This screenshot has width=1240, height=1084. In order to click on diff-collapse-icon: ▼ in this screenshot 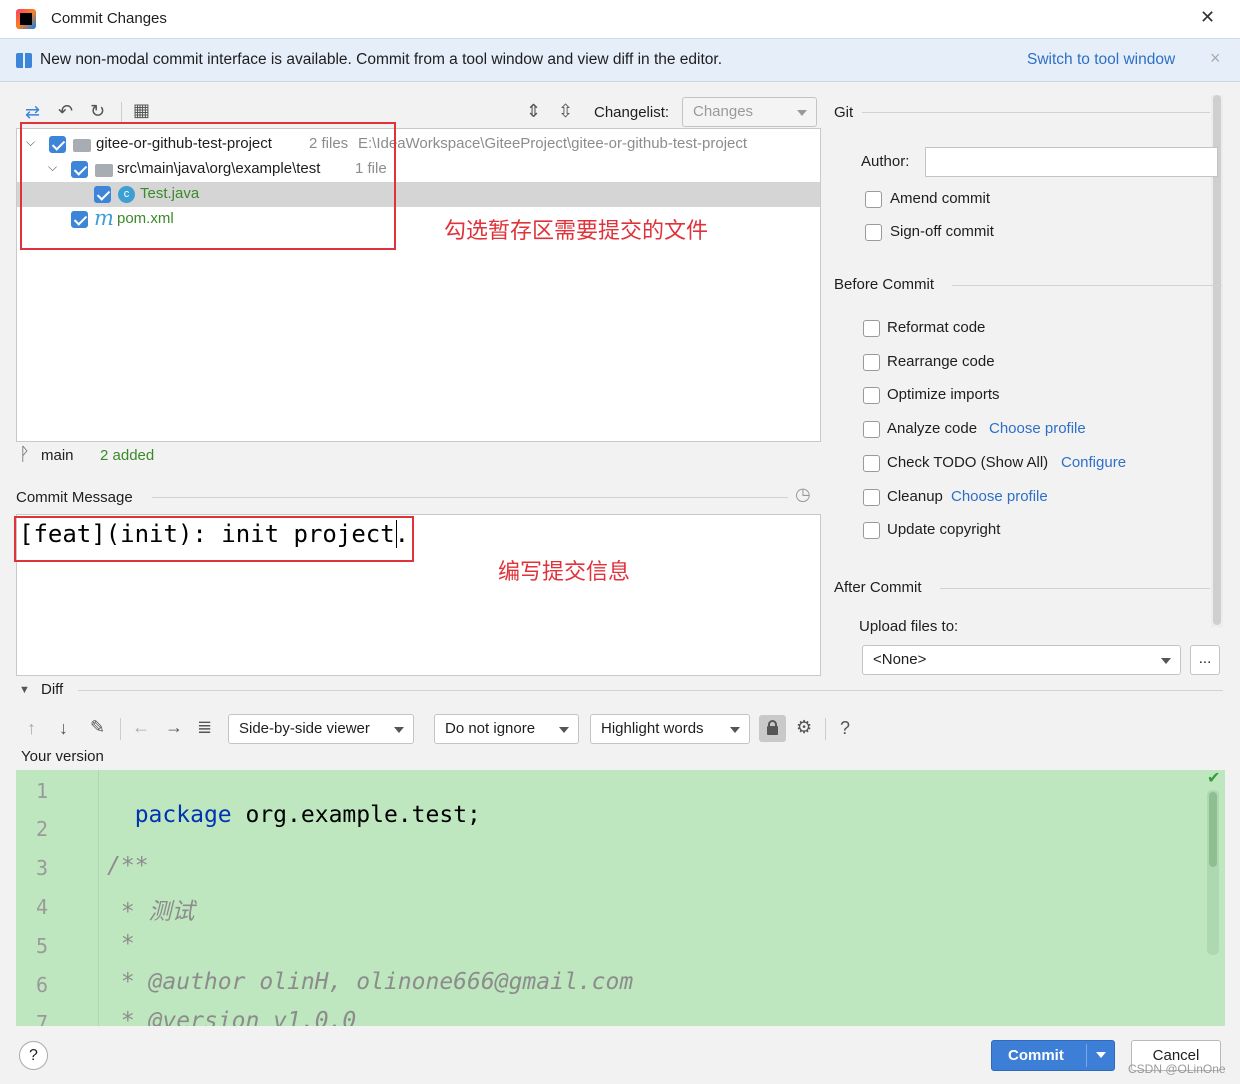, I will do `click(24, 690)`.